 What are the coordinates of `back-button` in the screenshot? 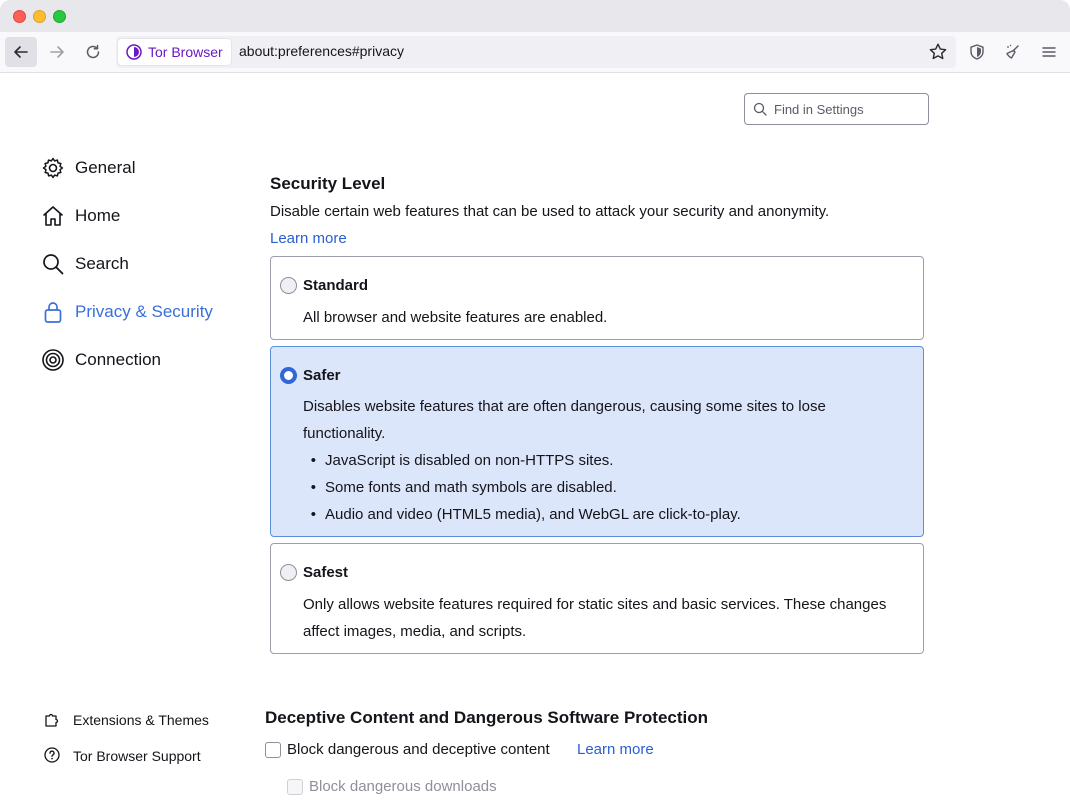 It's located at (21, 52).